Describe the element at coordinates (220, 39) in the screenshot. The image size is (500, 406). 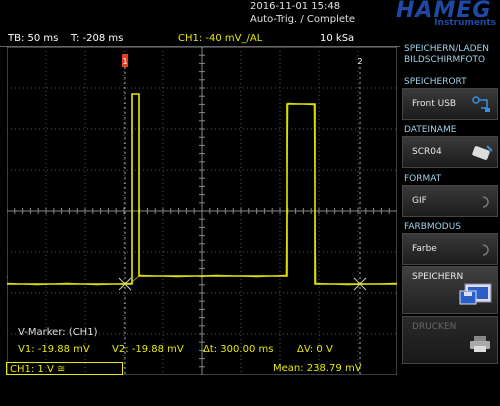
I see `trigger-readout: CH1: -40 mV_/AL` at that location.